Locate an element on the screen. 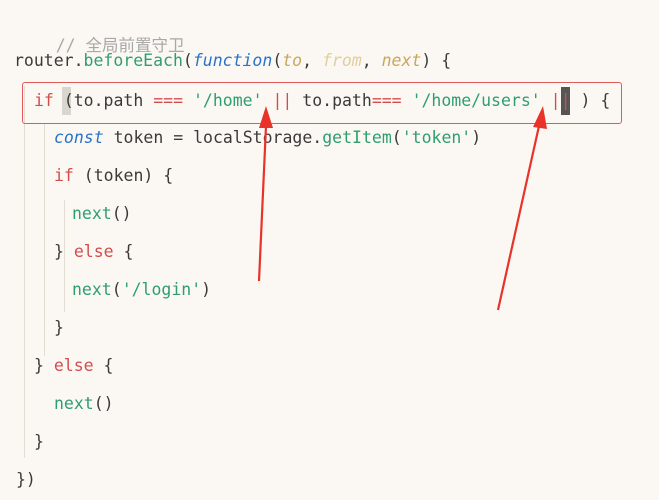 This screenshot has height=500, width=659. code-line-next-login: next('/login') is located at coordinates (141, 290).